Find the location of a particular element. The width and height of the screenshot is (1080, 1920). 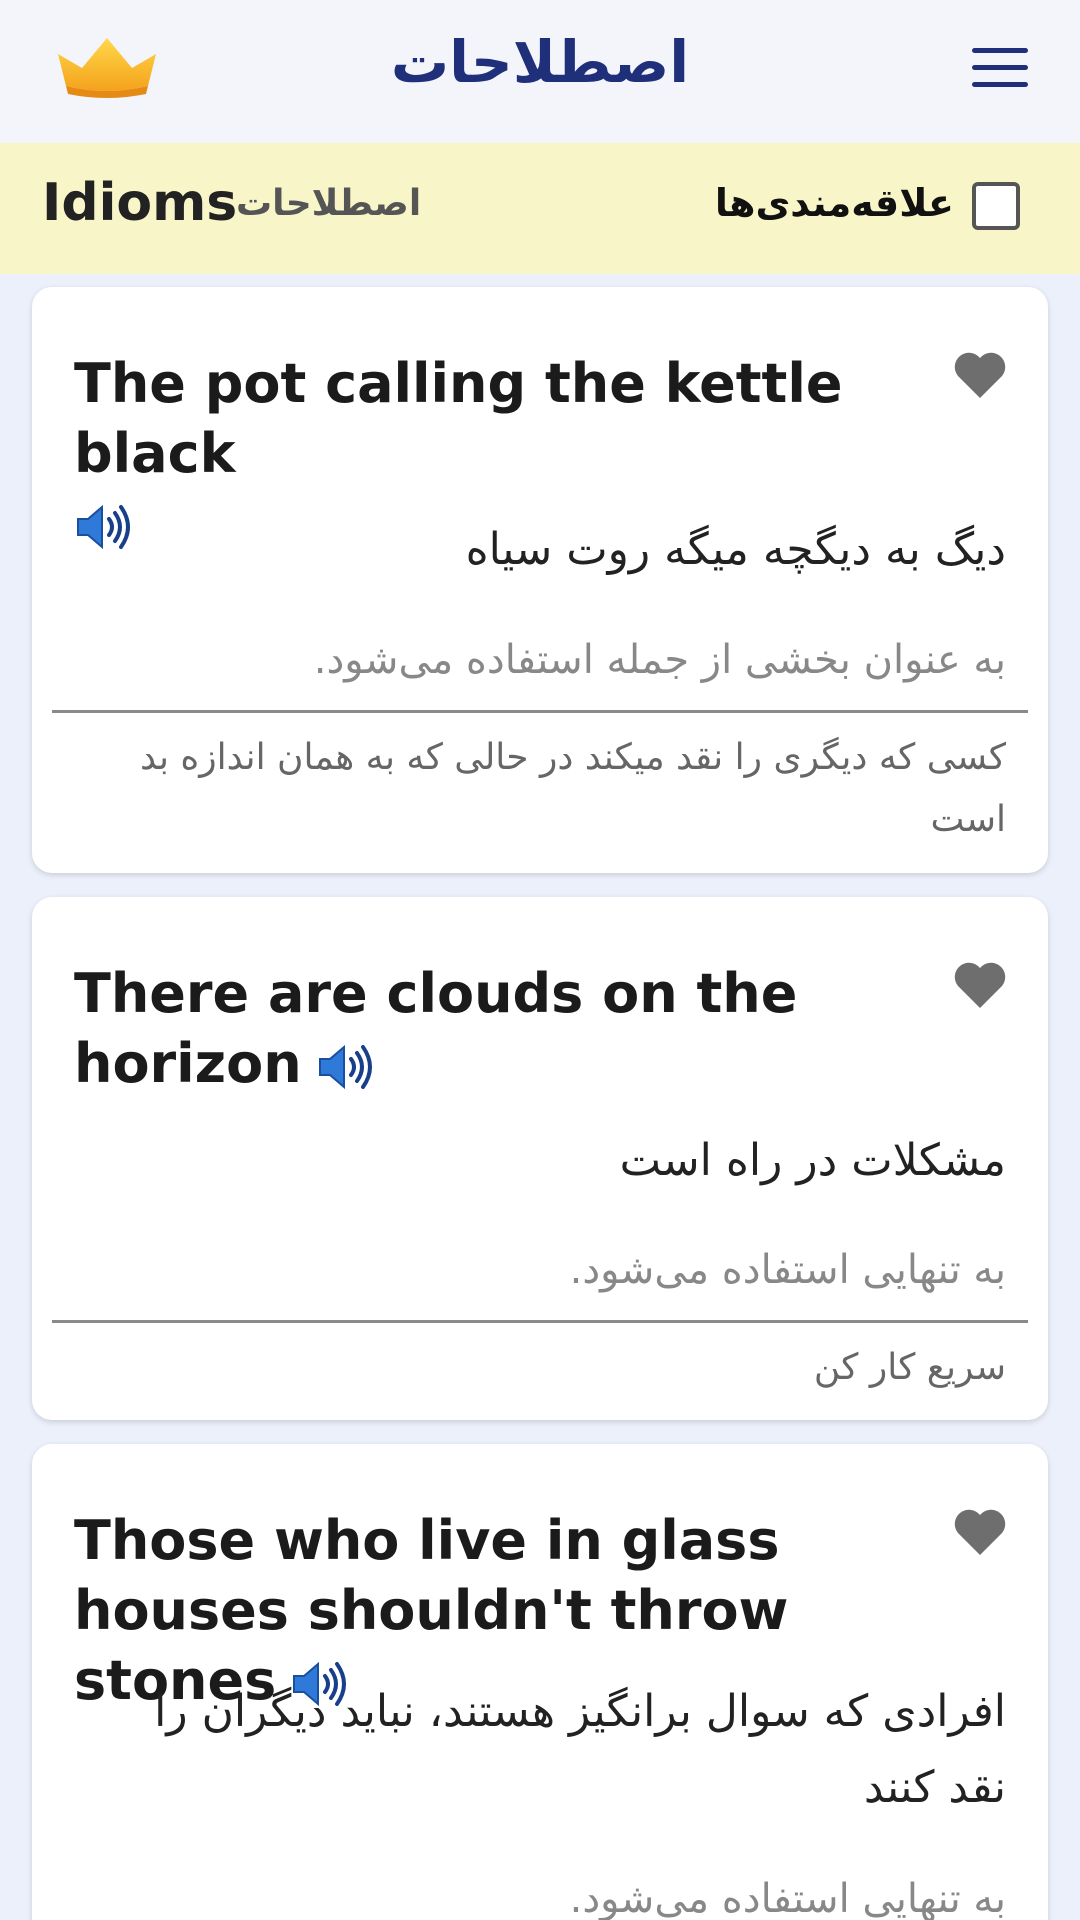

idiom-phrase-text: The pot calling the kettle black is located at coordinates (458, 418).